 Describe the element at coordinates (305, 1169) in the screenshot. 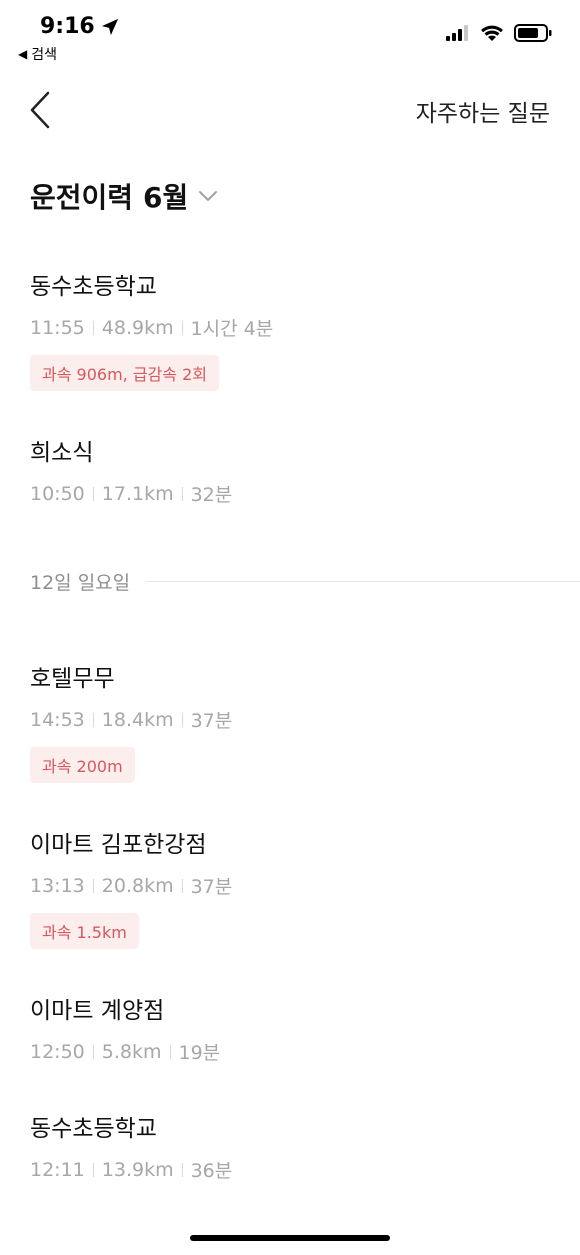

I see `trip-meta: 12:11 13.9km 36분` at that location.